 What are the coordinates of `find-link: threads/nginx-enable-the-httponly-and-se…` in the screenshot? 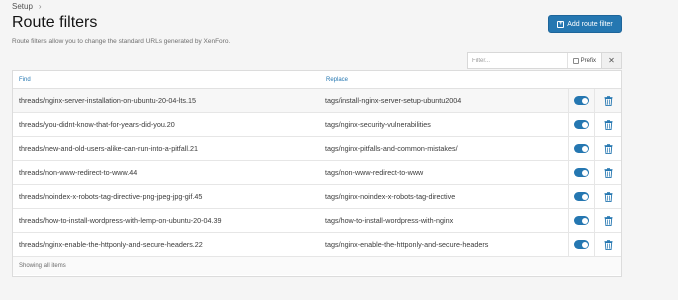 It's located at (169, 244).